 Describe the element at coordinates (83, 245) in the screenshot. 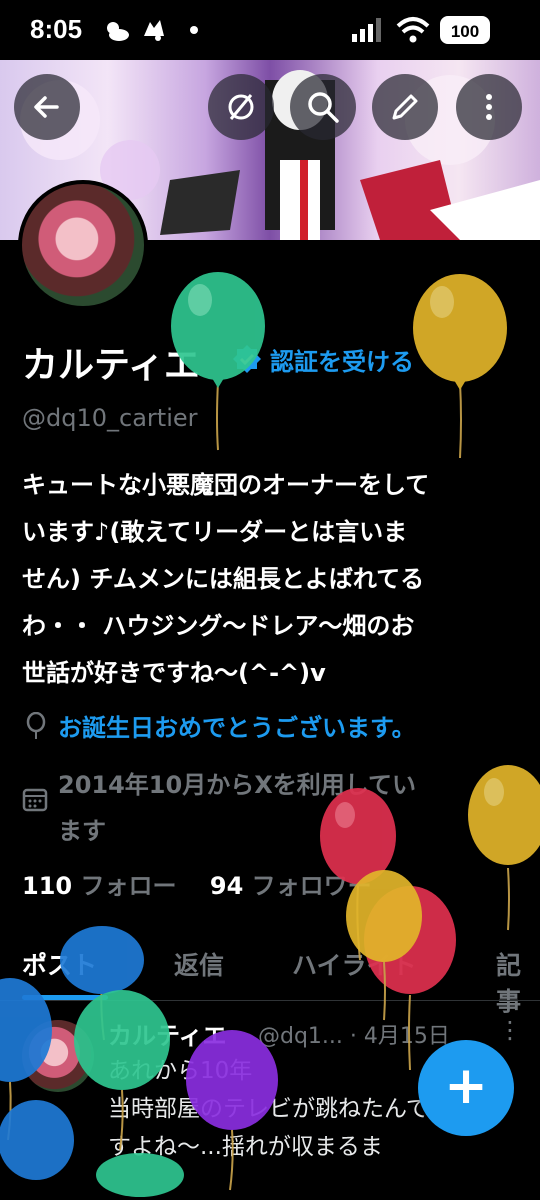

I see `profile-avatar` at that location.